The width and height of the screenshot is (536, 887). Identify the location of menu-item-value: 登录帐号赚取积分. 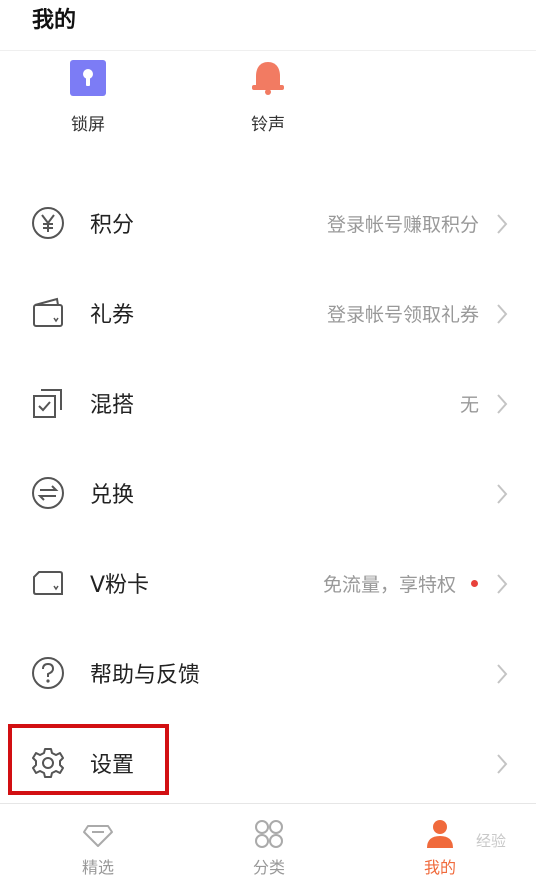
(402, 225).